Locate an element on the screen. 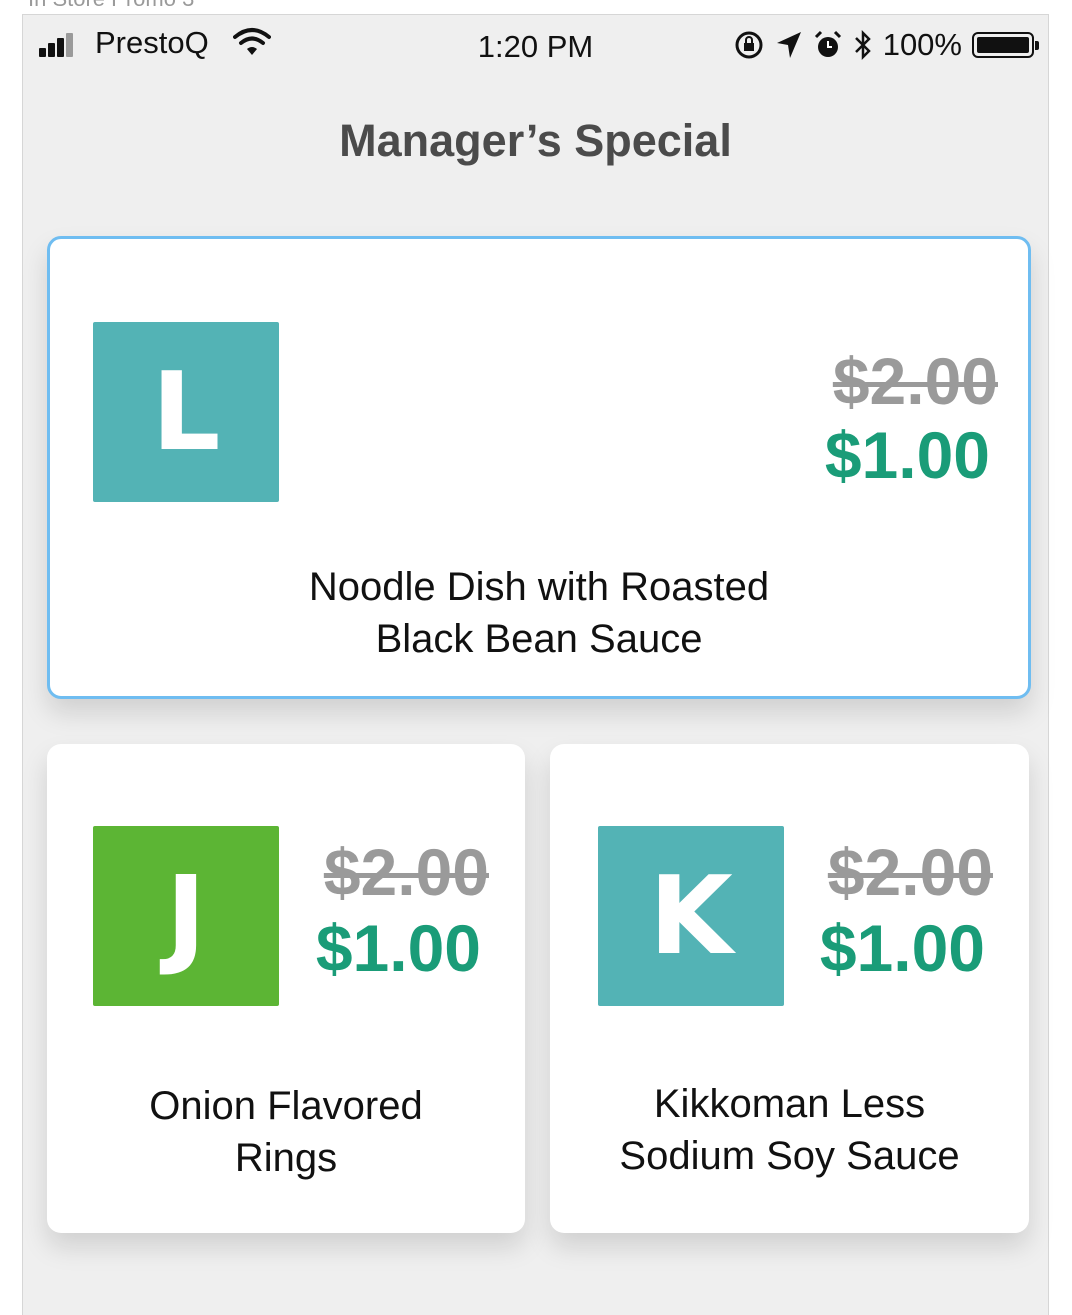  product-name: Onion Flavored Rings is located at coordinates (286, 1132).